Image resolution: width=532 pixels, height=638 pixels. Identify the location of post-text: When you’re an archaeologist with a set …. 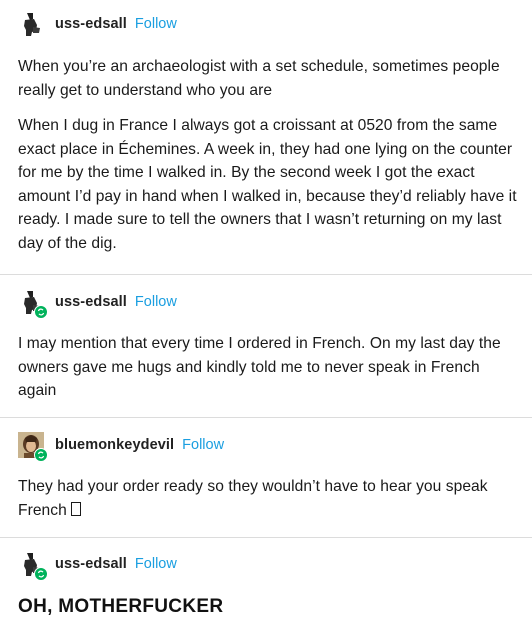
(259, 78).